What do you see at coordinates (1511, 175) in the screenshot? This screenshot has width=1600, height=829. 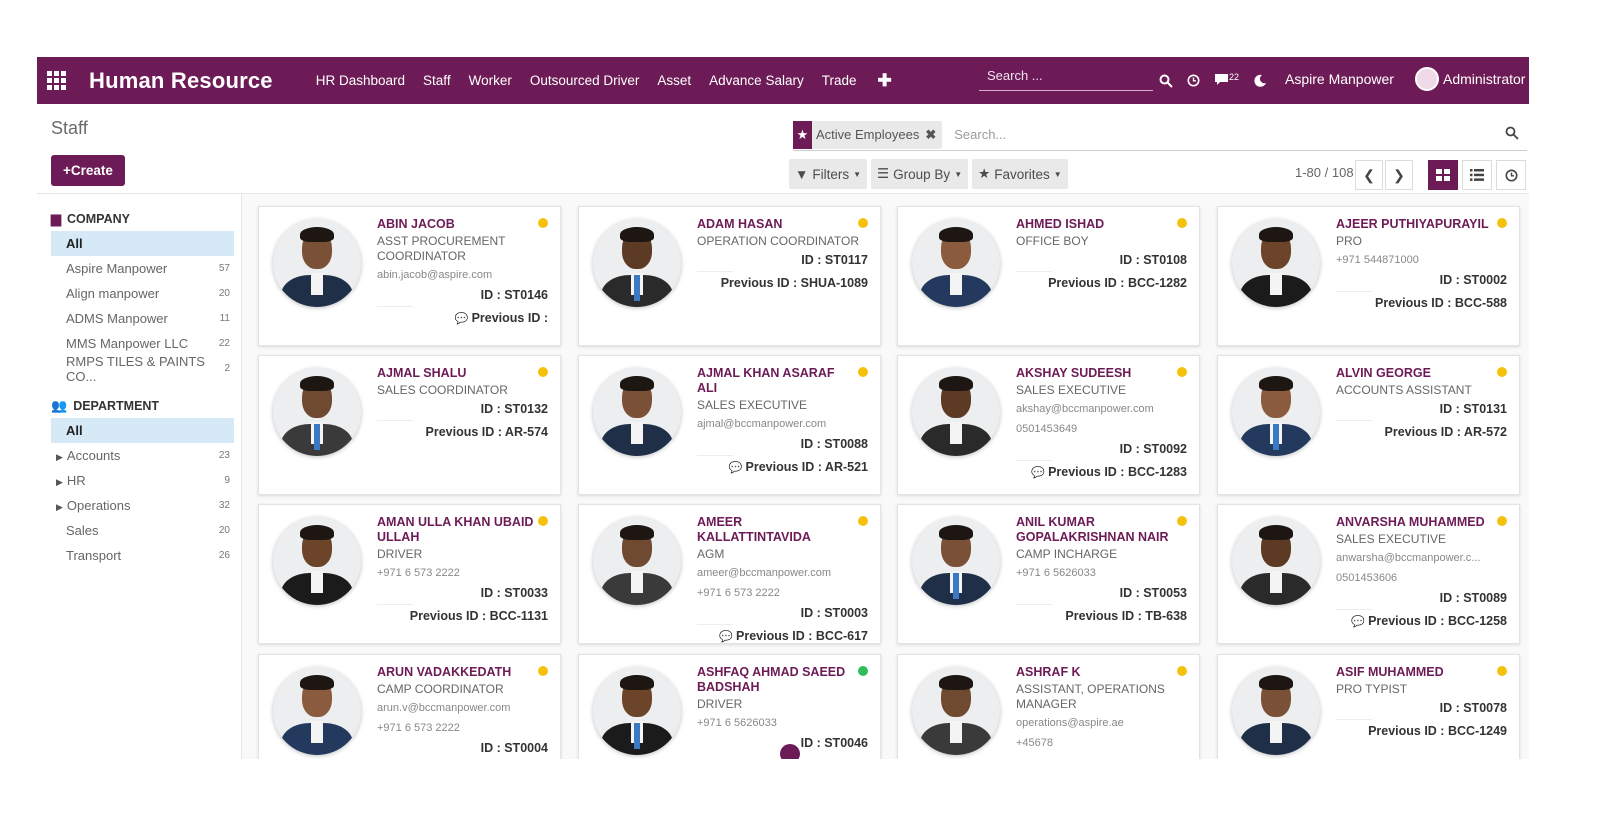 I see `activity-view-button` at bounding box center [1511, 175].